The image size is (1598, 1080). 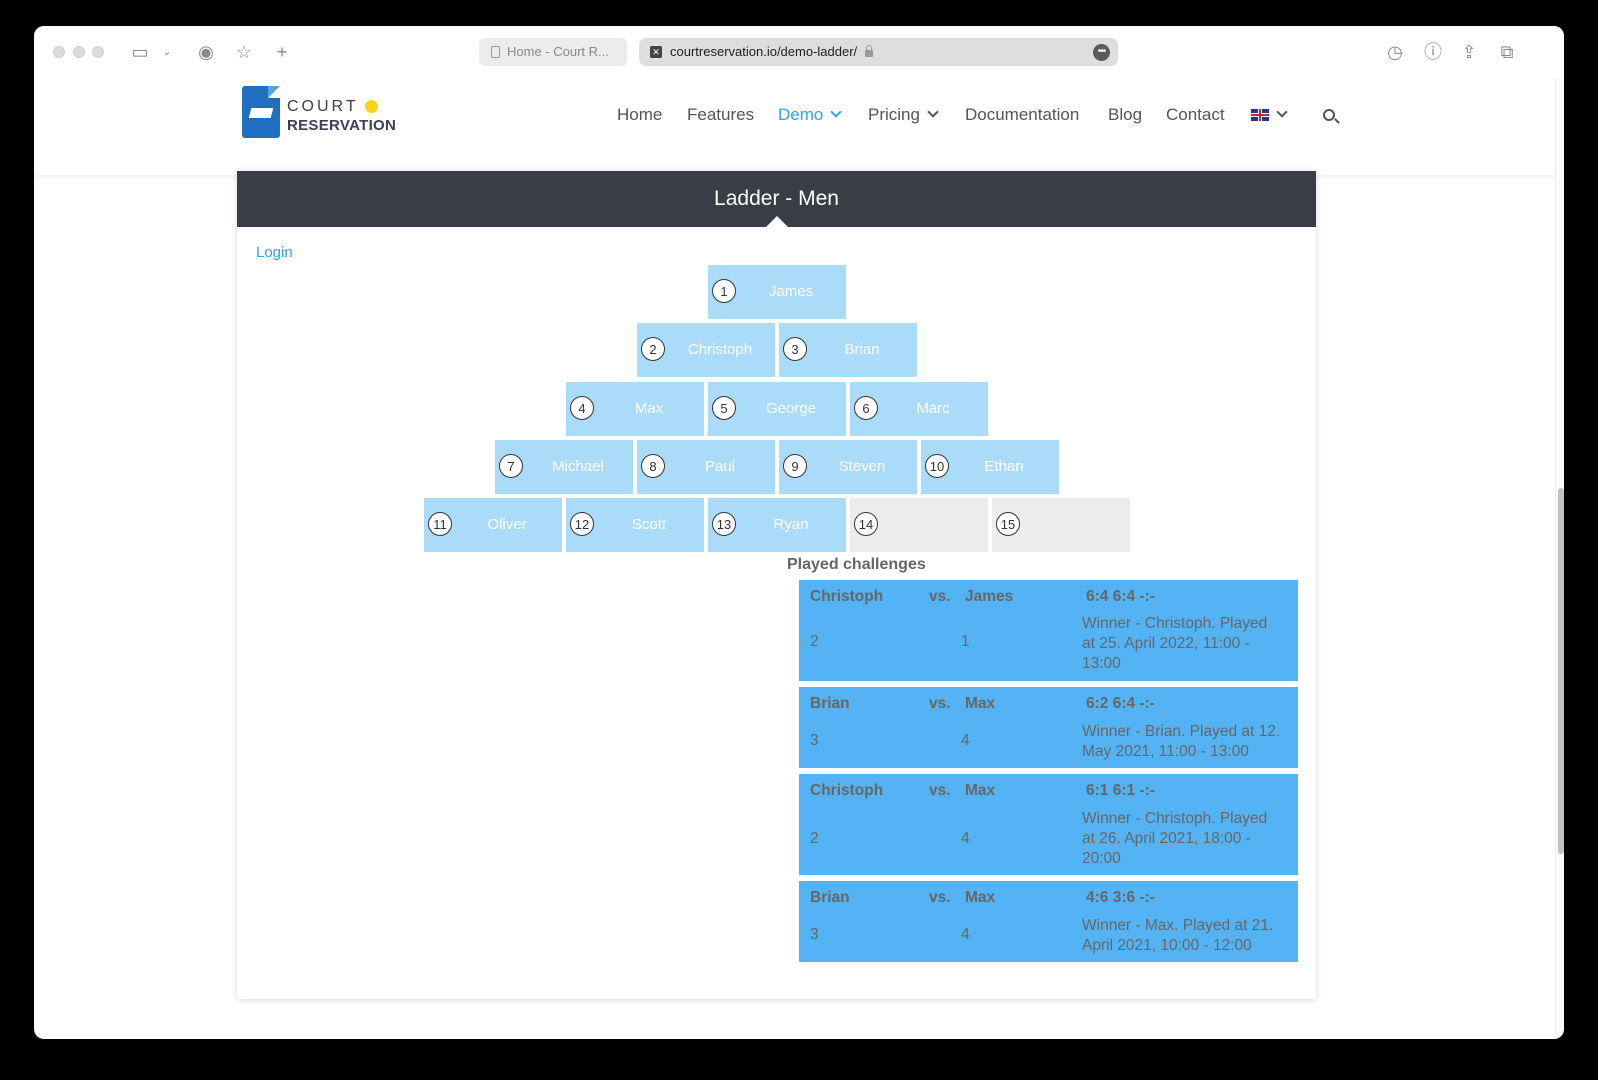 What do you see at coordinates (795, 466) in the screenshot?
I see `rank-badge: 9` at bounding box center [795, 466].